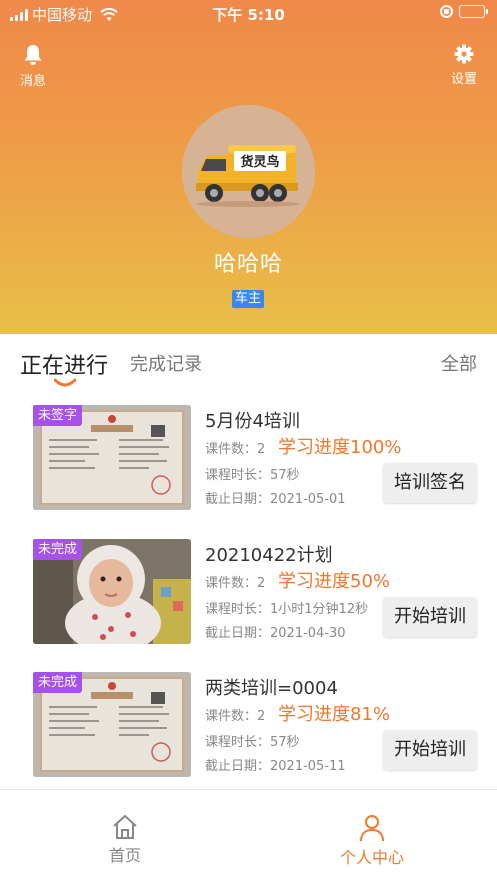  What do you see at coordinates (473, 11) in the screenshot?
I see `battery-icon` at bounding box center [473, 11].